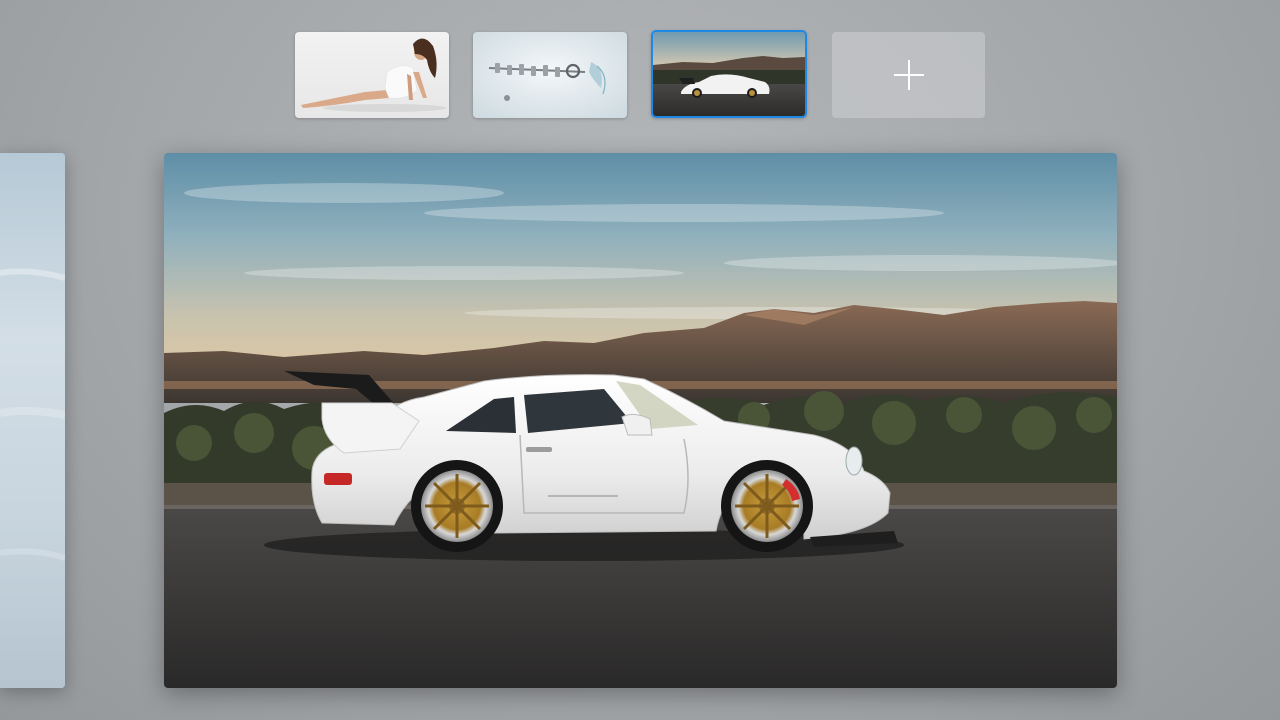 Image resolution: width=1280 pixels, height=720 pixels. Describe the element at coordinates (908, 75) in the screenshot. I see `add-window-button` at that location.